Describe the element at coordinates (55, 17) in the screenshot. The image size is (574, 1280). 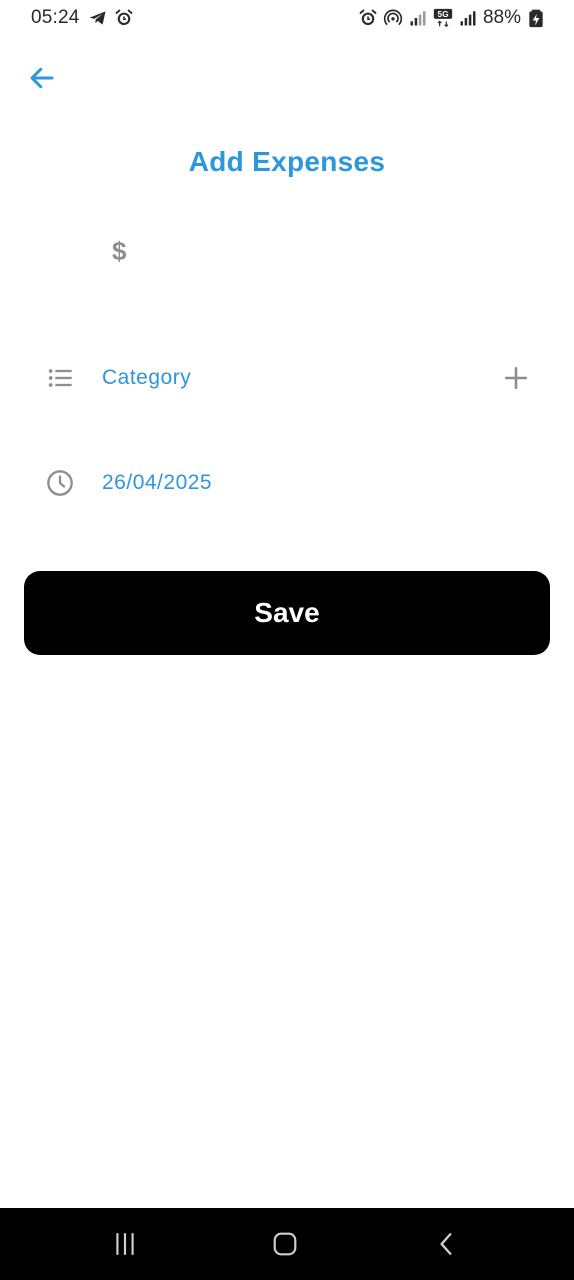
I see `status-time: 05:24` at that location.